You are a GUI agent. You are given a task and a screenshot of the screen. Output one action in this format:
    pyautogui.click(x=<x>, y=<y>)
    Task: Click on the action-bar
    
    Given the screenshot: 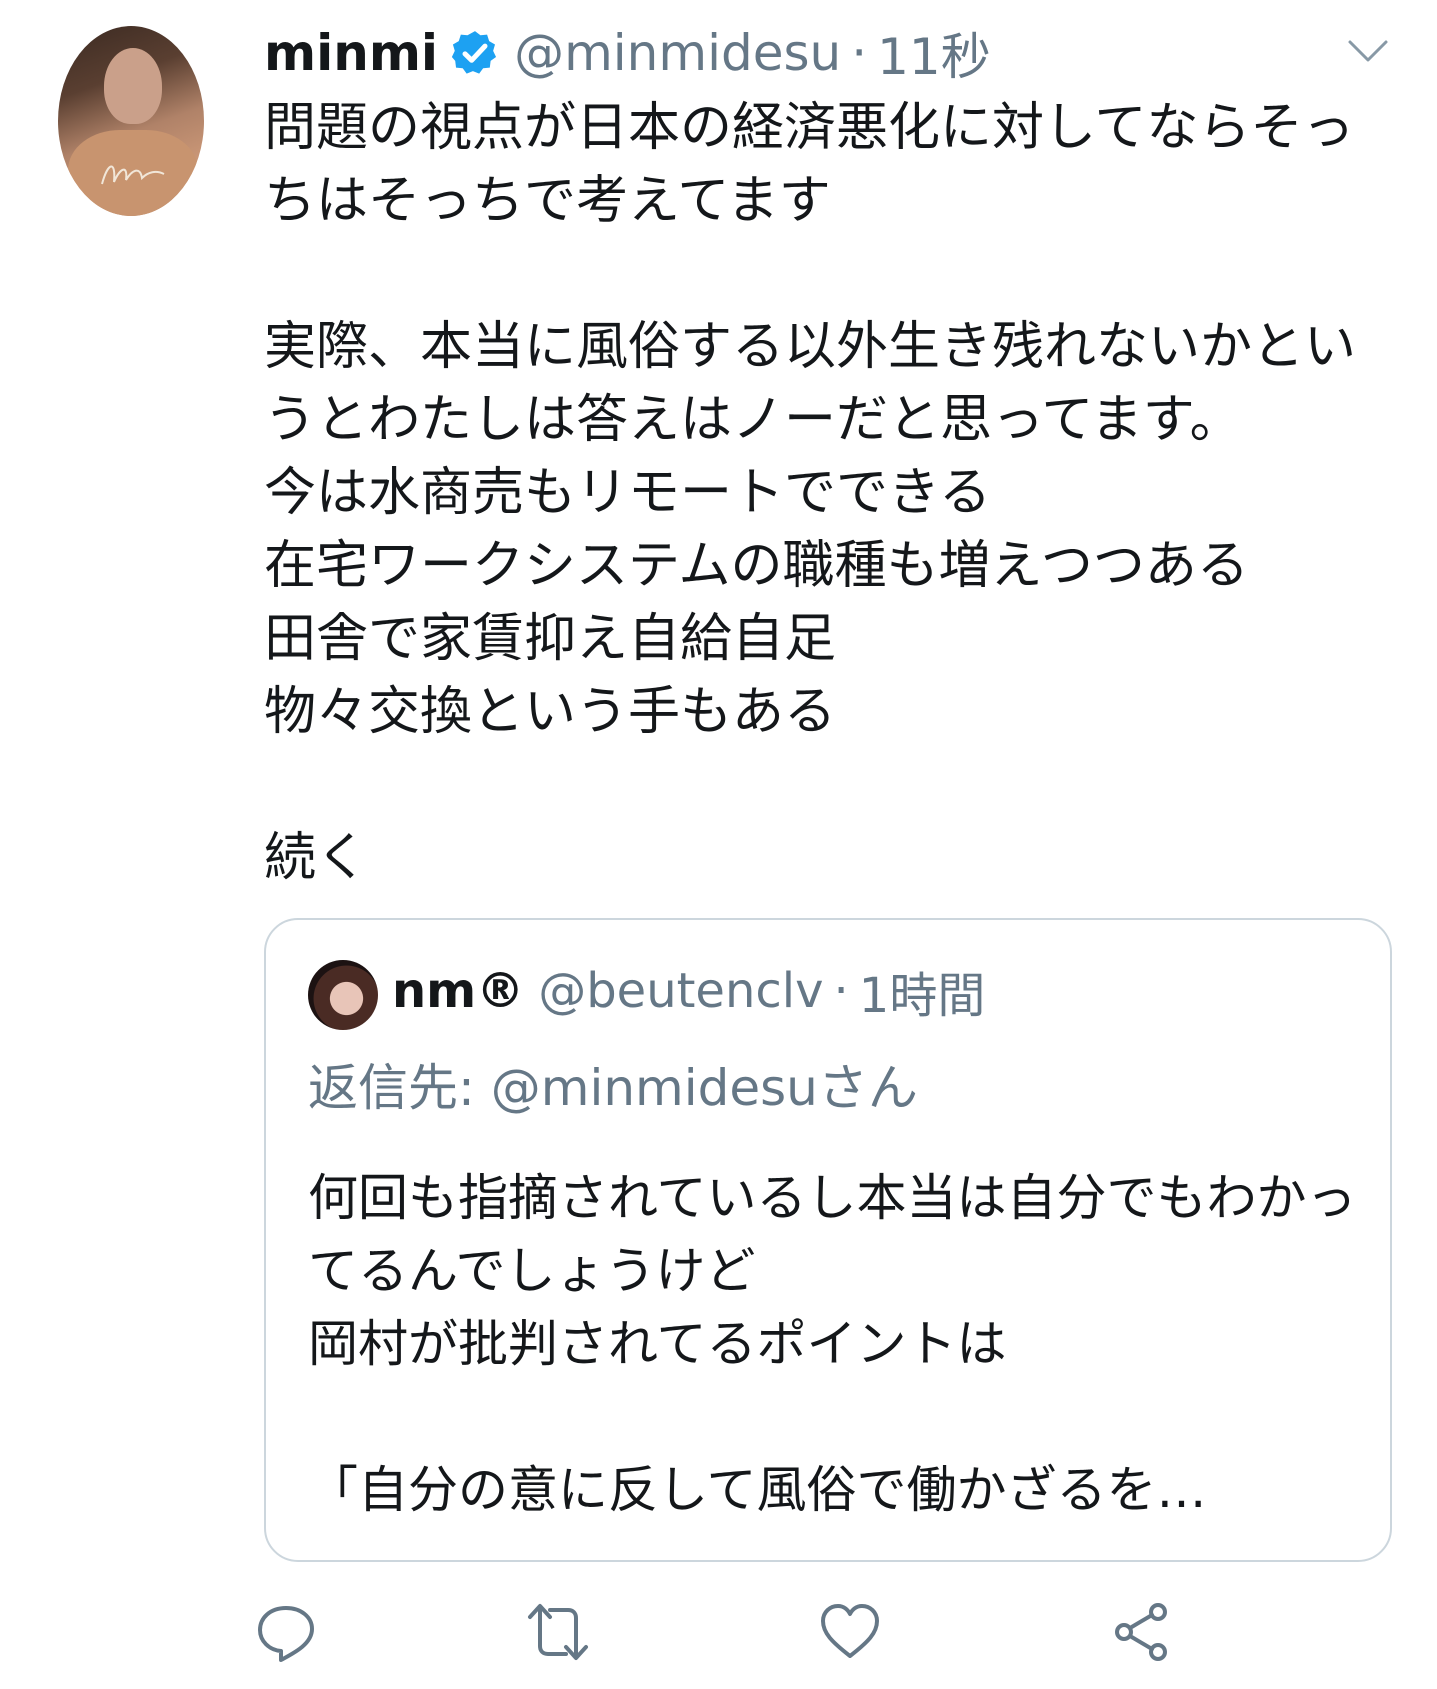 What is the action you would take?
    pyautogui.click(x=831, y=1635)
    